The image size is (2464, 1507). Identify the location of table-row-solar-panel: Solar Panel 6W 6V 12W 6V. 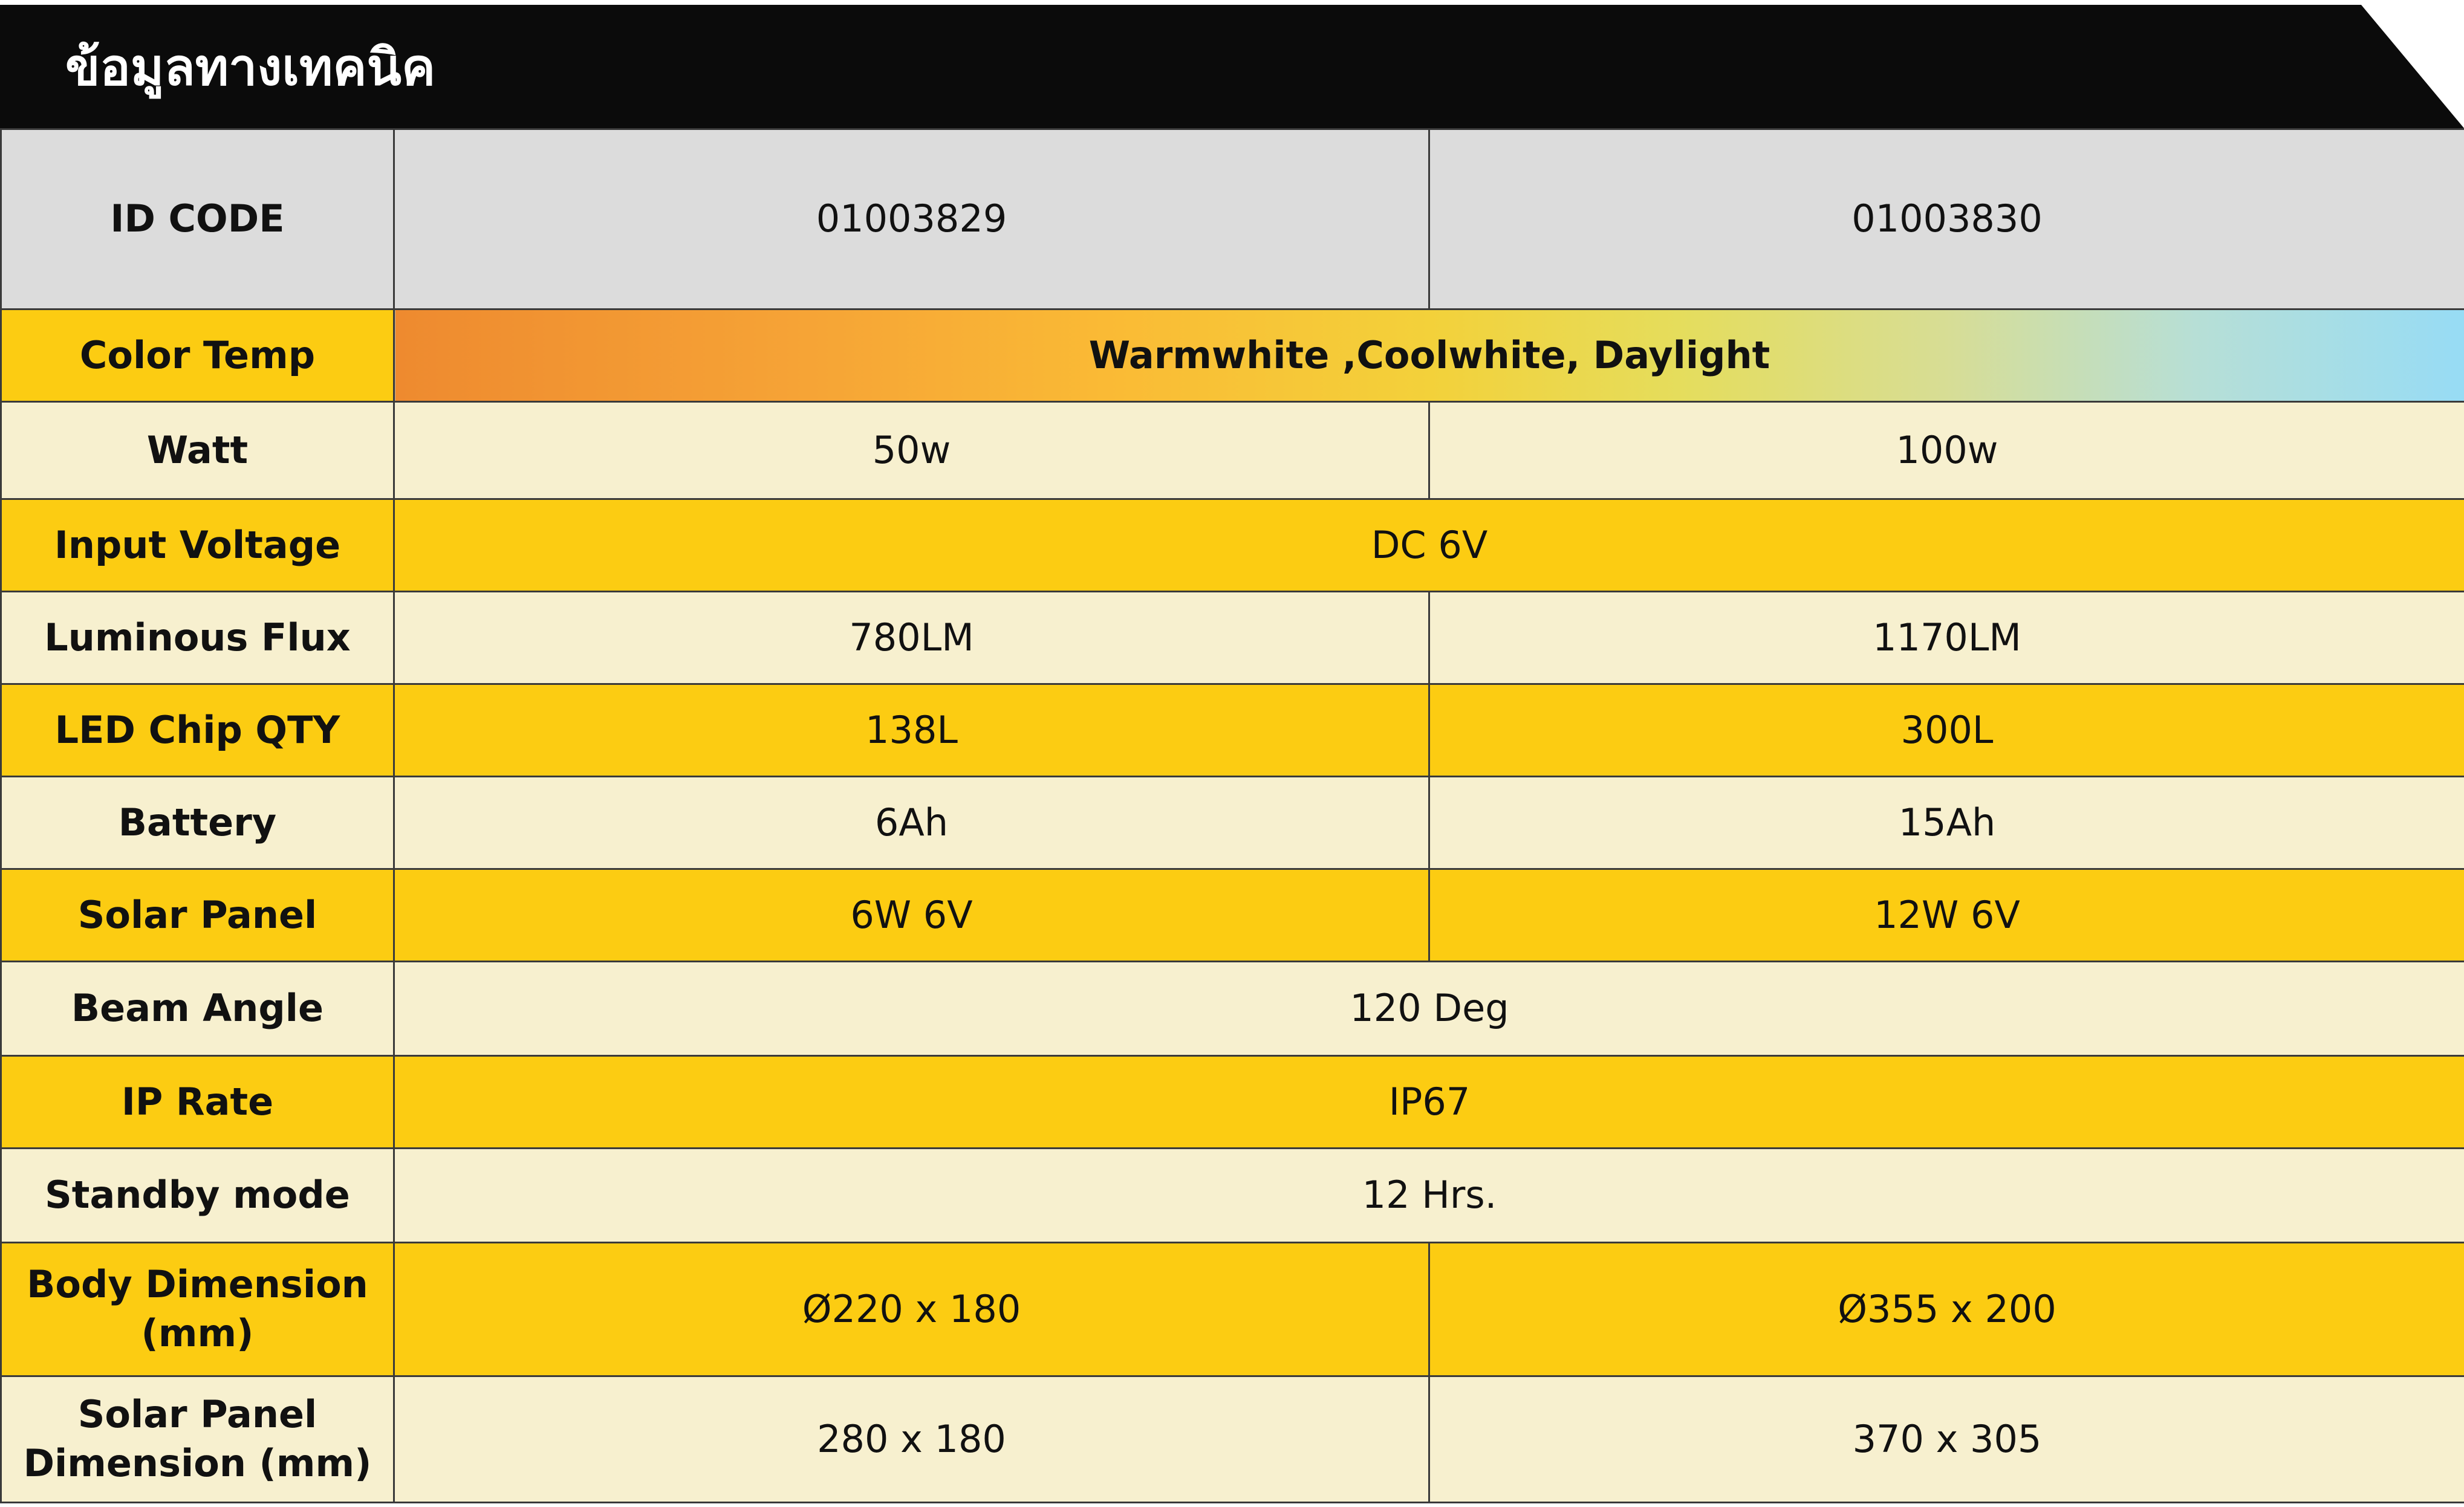
(1232, 915).